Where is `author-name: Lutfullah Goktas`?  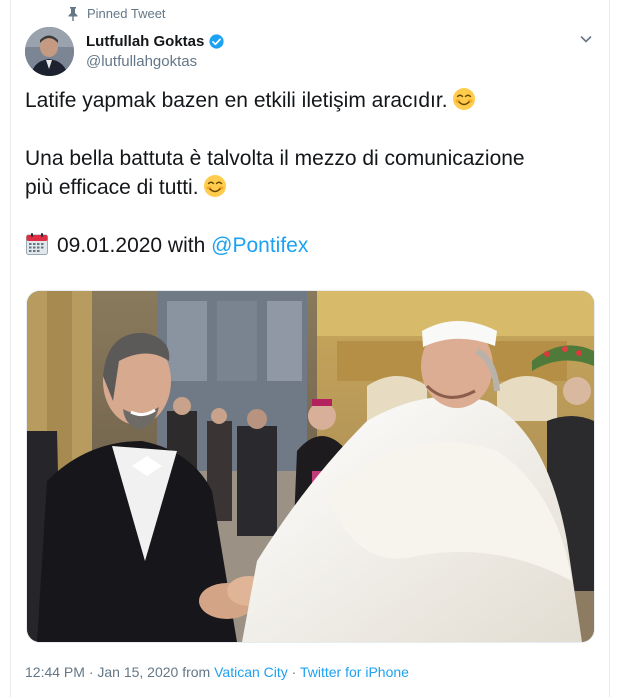 author-name: Lutfullah Goktas is located at coordinates (145, 41).